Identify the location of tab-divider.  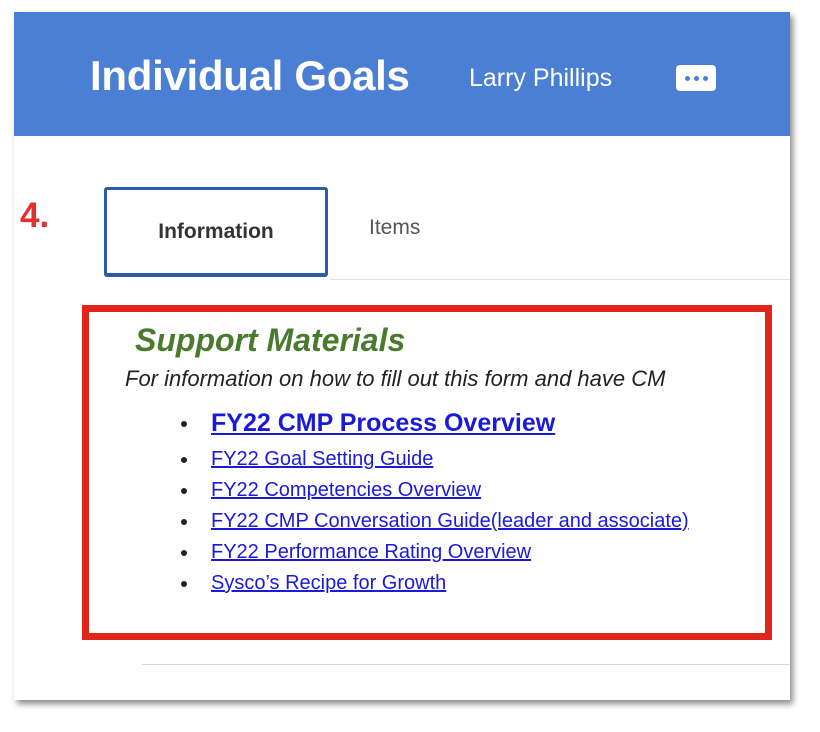
(560, 279).